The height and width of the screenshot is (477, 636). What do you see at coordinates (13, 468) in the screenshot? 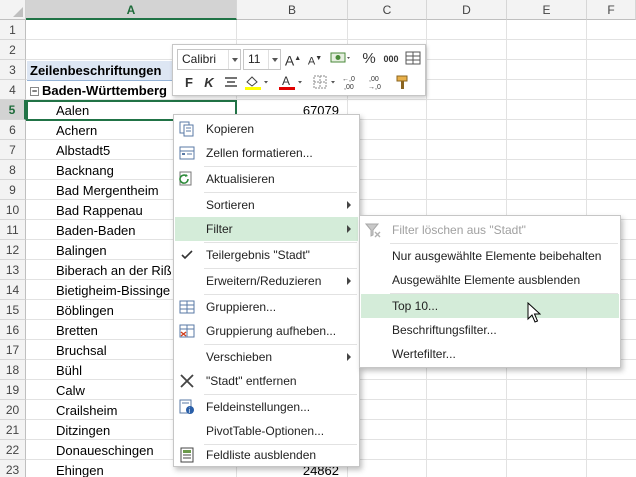
I see `row-header: 23` at bounding box center [13, 468].